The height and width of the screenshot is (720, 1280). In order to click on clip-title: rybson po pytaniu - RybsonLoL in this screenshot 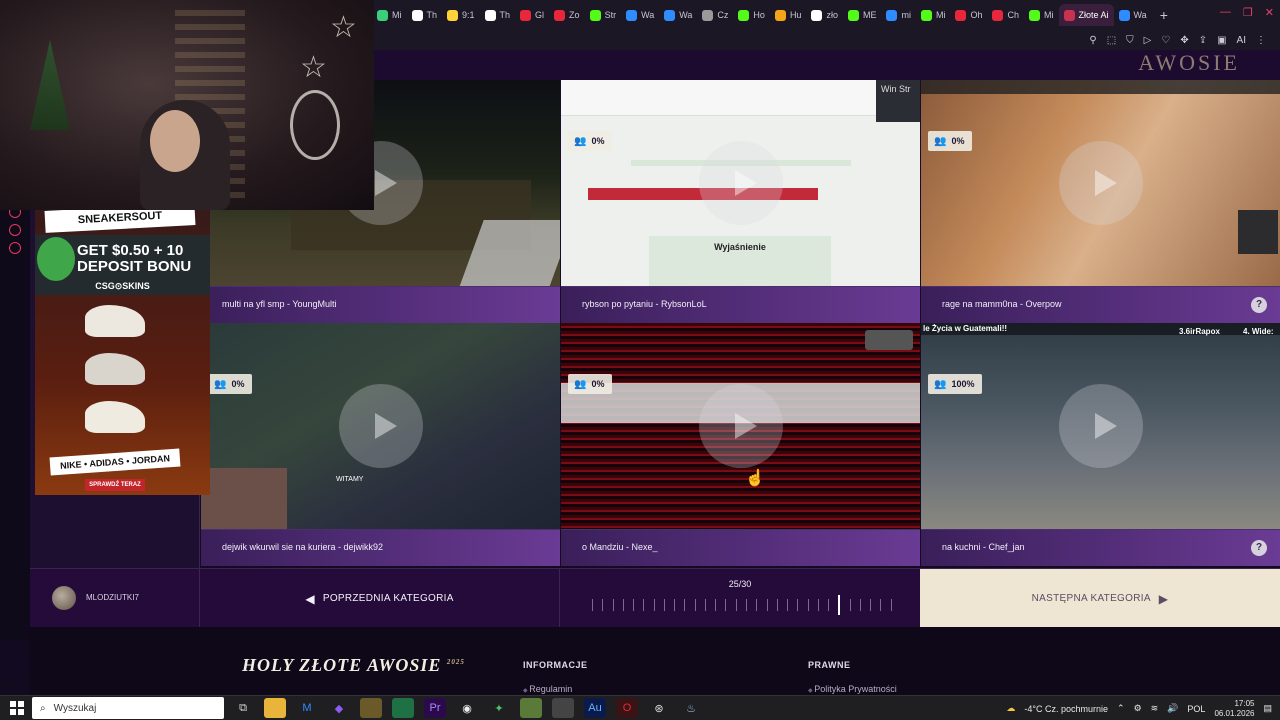, I will do `click(644, 304)`.